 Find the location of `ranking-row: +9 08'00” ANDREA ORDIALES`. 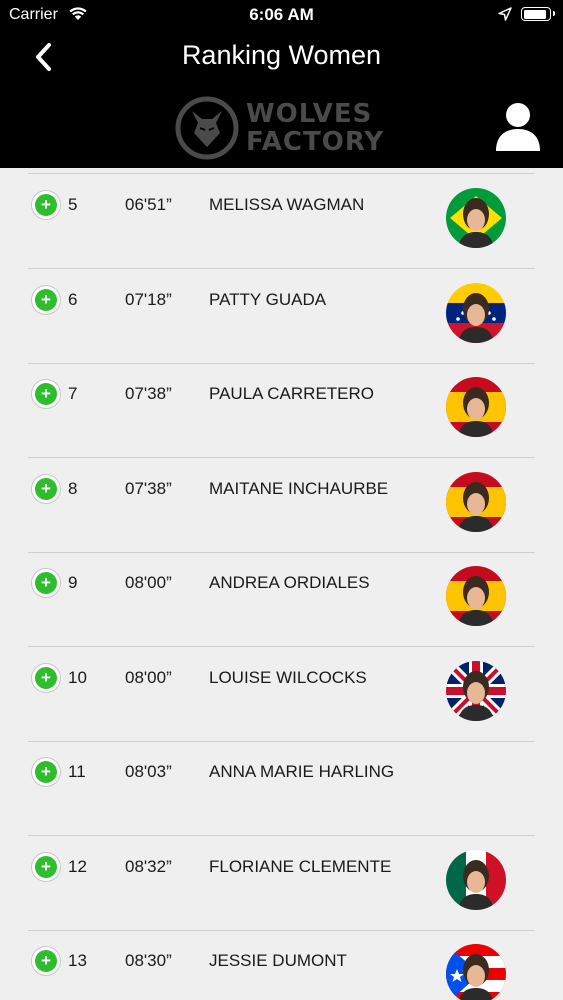

ranking-row: +9 08'00” ANDREA ORDIALES is located at coordinates (281, 599).